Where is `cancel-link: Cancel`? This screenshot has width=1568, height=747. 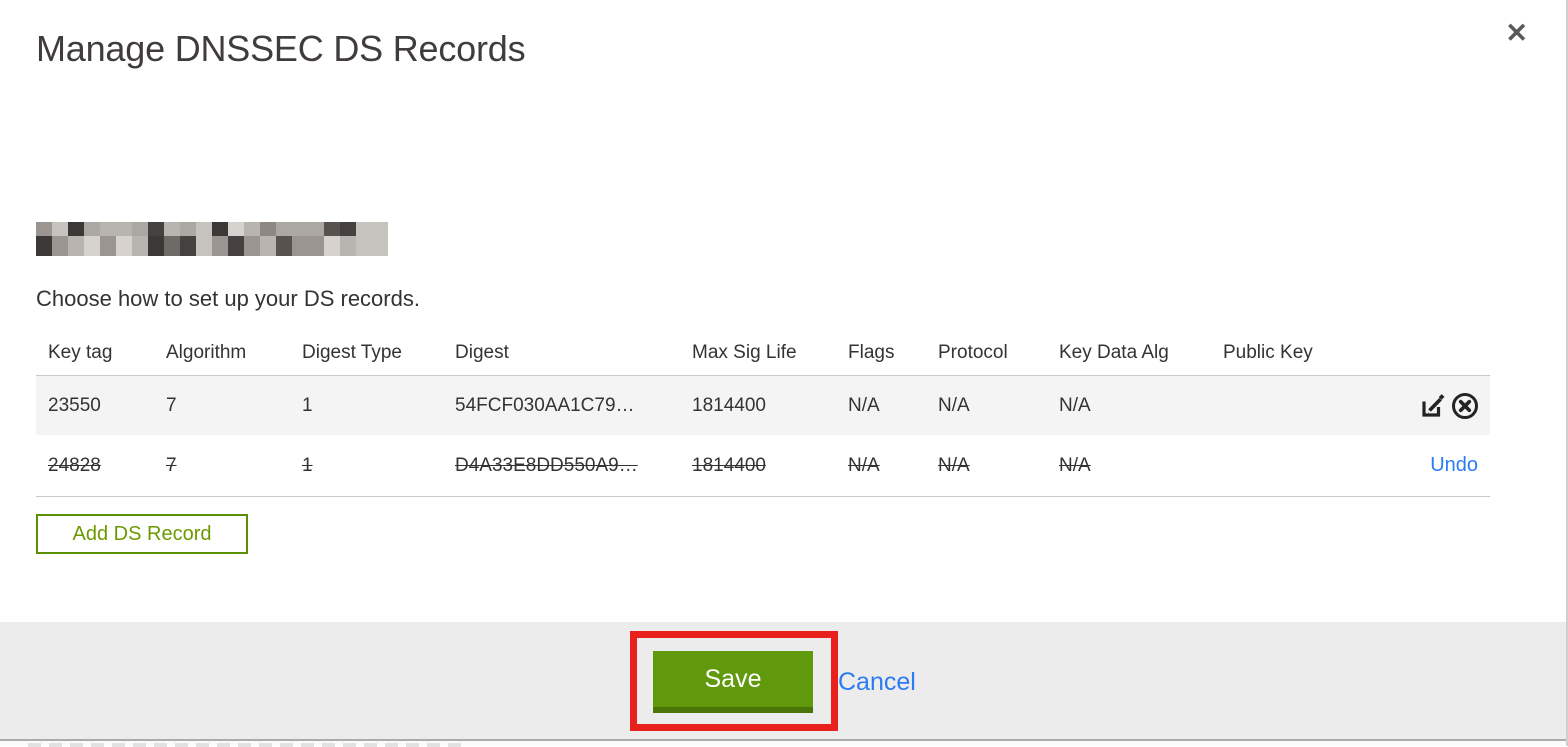 cancel-link: Cancel is located at coordinates (877, 682).